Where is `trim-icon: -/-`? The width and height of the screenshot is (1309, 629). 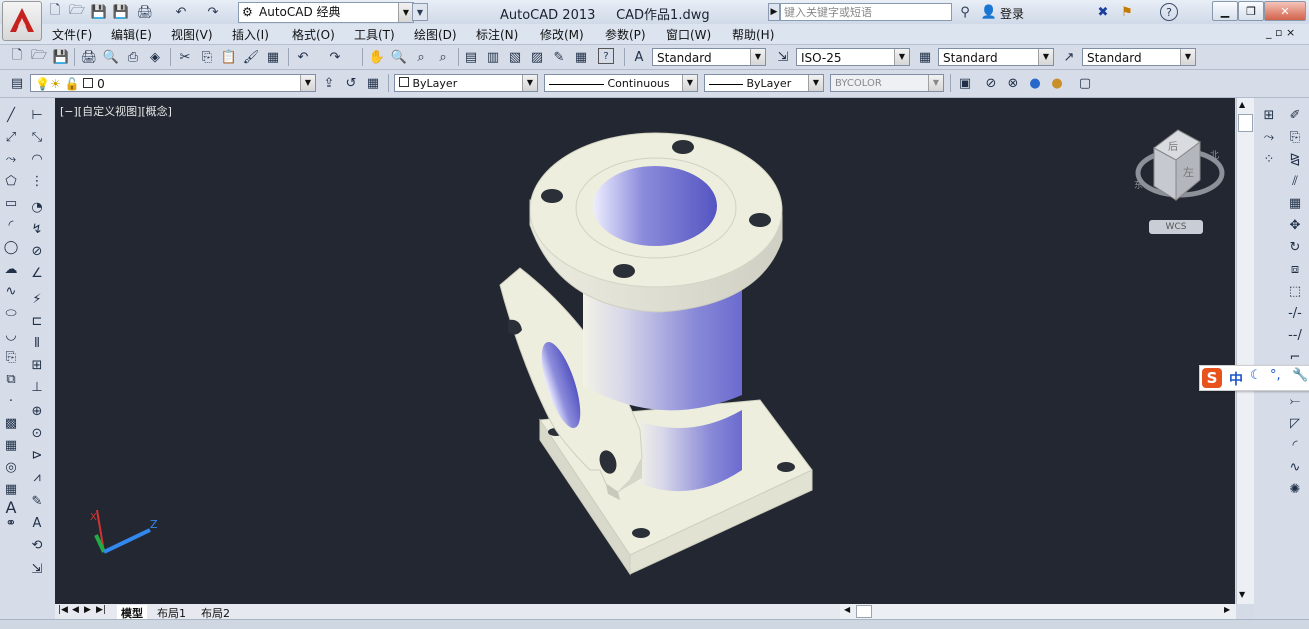 trim-icon: -/- is located at coordinates (1295, 313).